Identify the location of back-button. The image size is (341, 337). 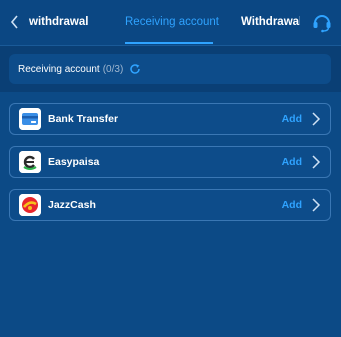
(15, 22).